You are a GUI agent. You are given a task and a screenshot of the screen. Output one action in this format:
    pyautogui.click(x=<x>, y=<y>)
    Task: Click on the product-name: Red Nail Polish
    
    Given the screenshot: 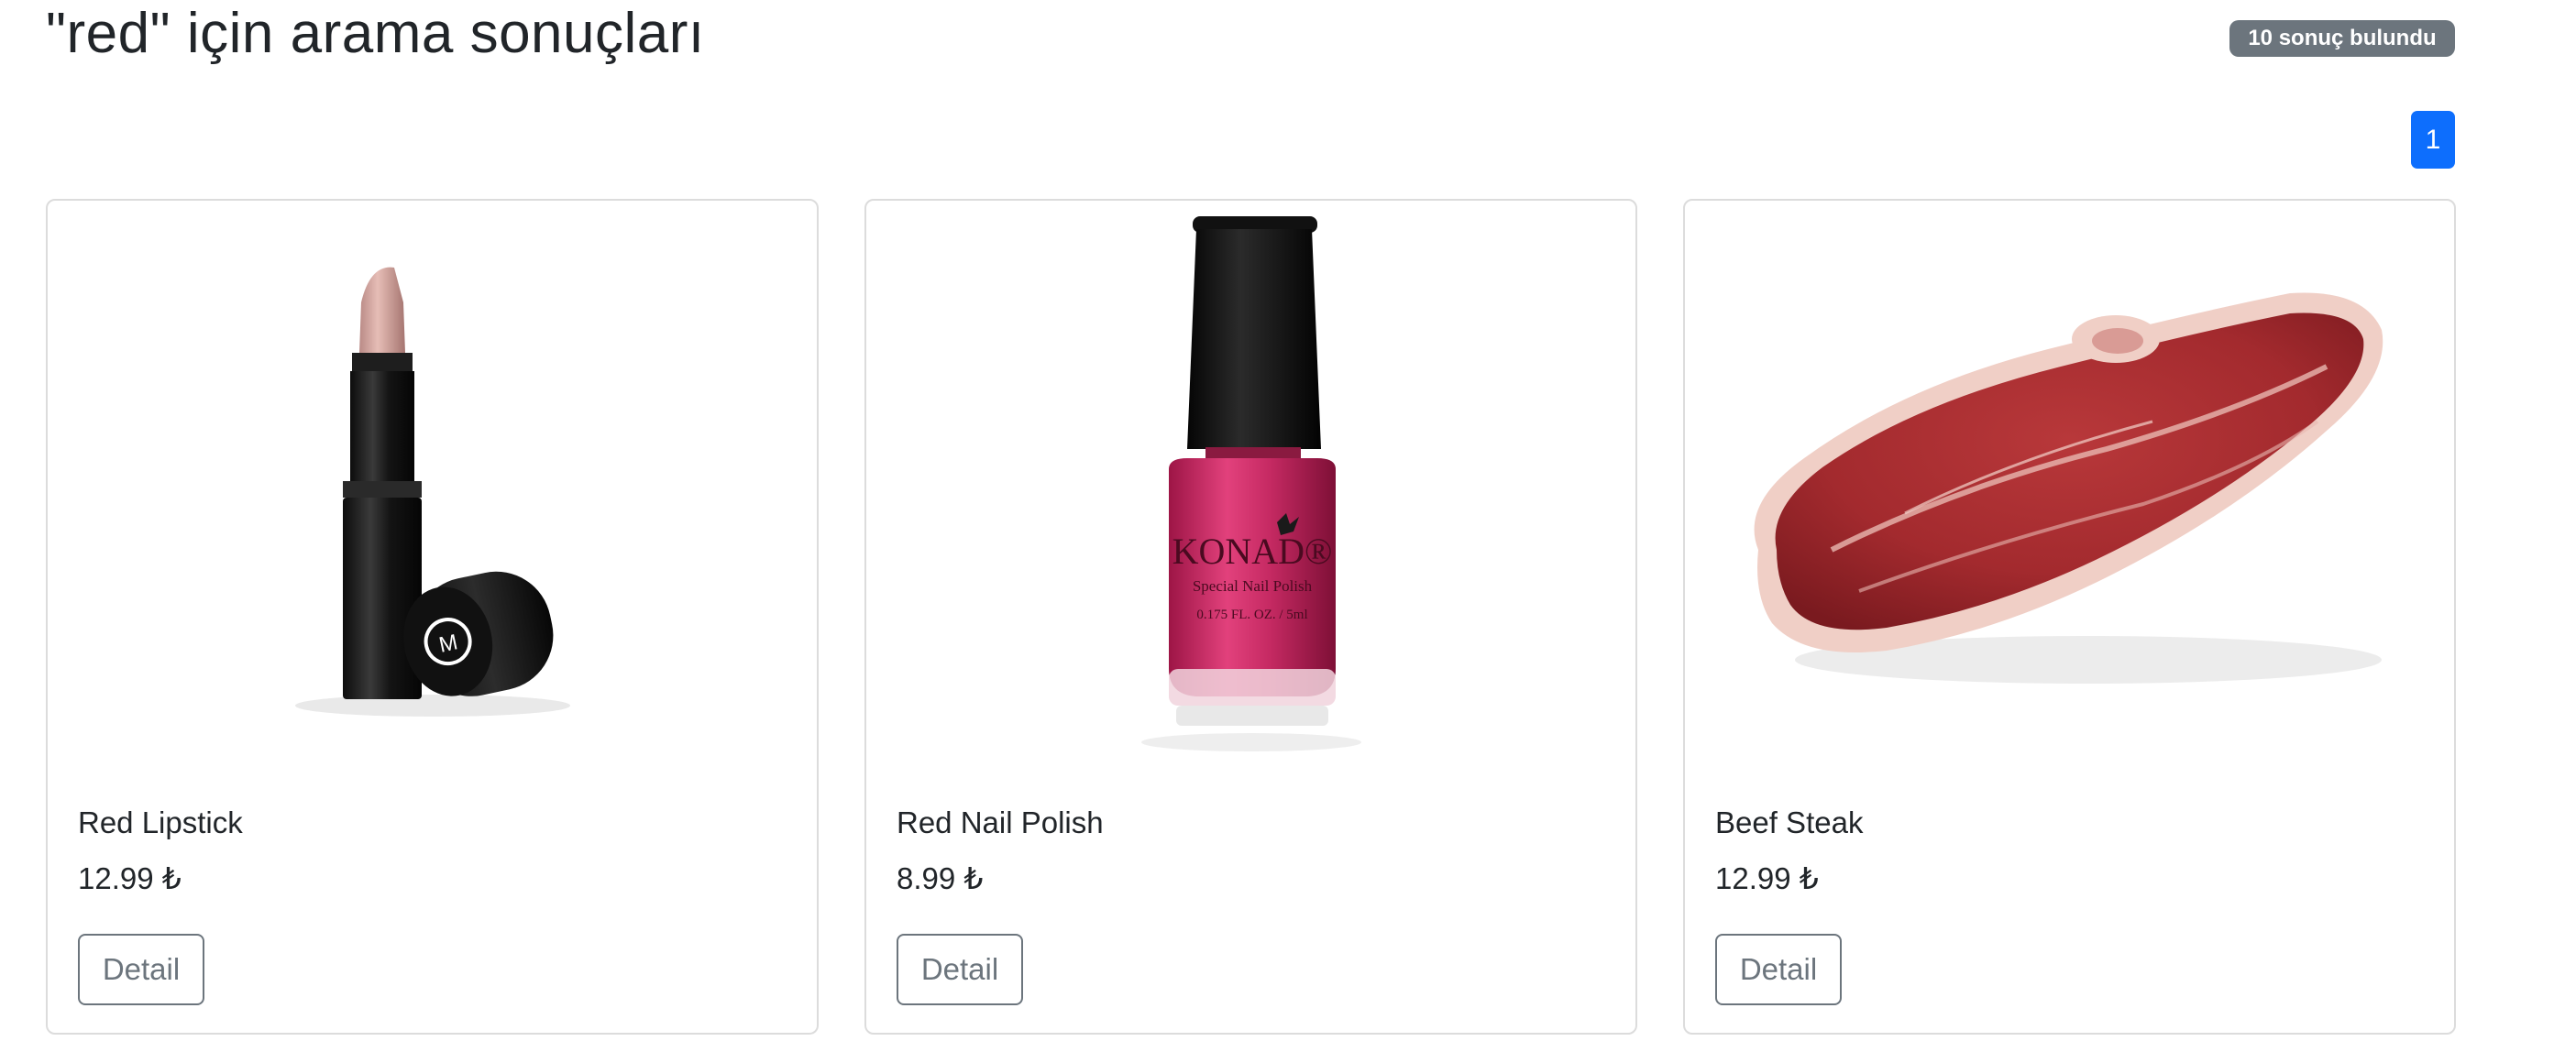 What is the action you would take?
    pyautogui.click(x=1000, y=822)
    